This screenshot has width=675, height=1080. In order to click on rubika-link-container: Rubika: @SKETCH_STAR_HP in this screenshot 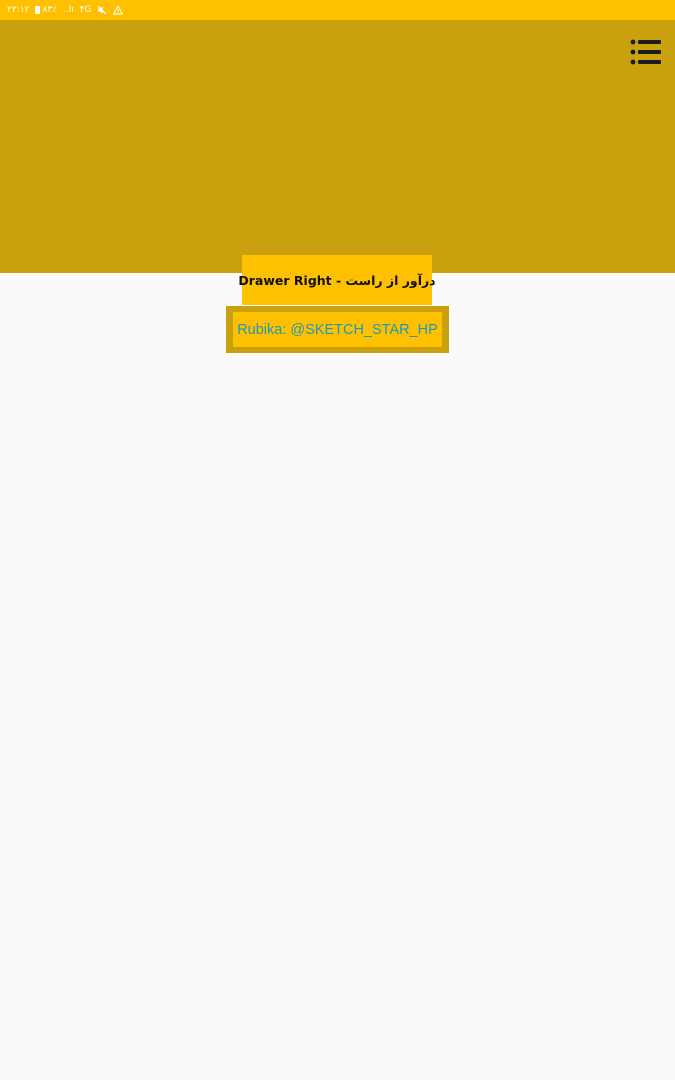, I will do `click(337, 329)`.